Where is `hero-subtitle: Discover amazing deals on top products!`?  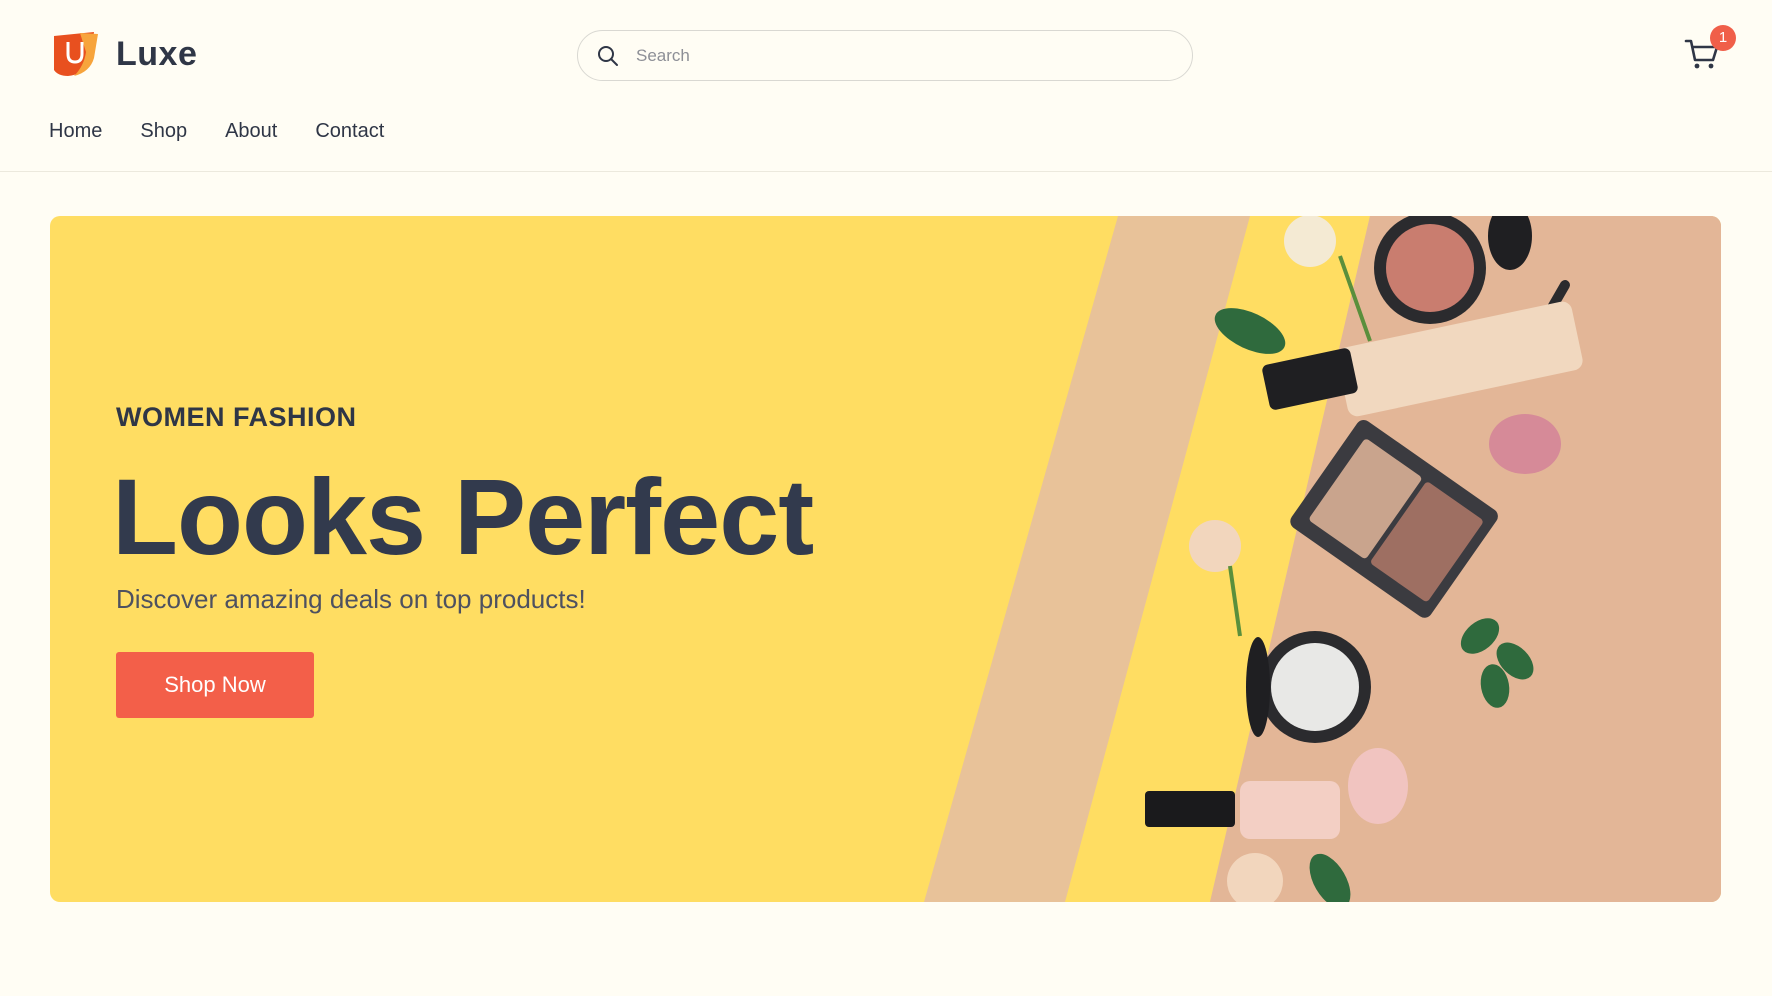
hero-subtitle: Discover amazing deals on top products! is located at coordinates (351, 599).